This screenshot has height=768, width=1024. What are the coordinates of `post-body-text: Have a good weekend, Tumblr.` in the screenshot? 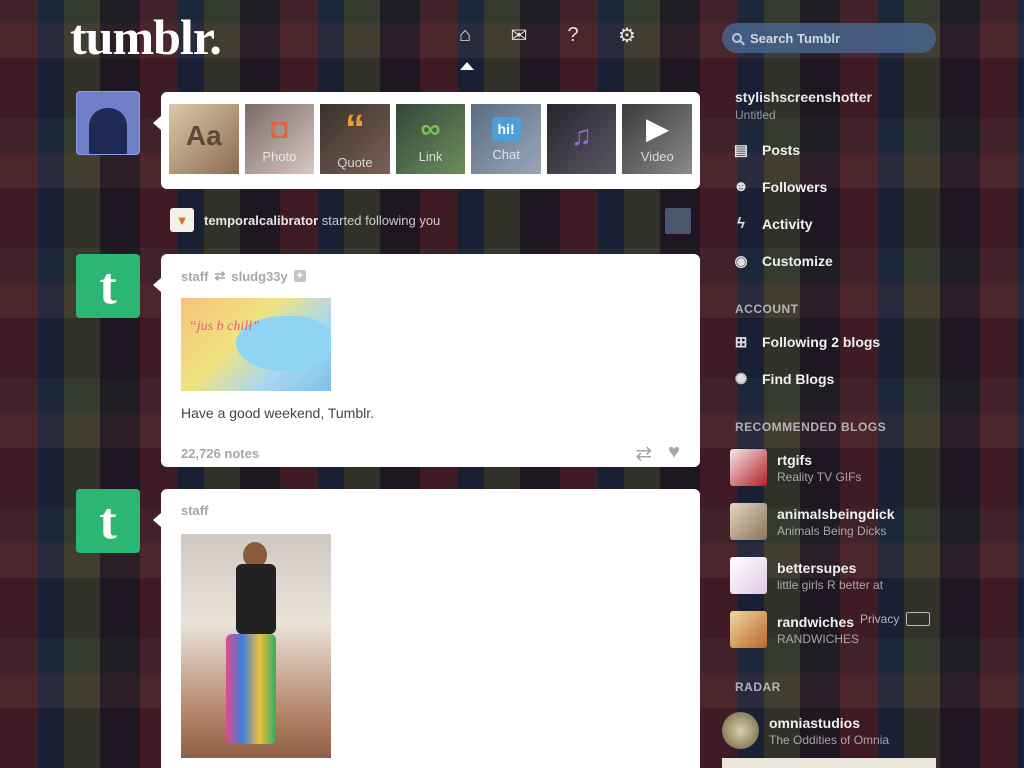 It's located at (278, 413).